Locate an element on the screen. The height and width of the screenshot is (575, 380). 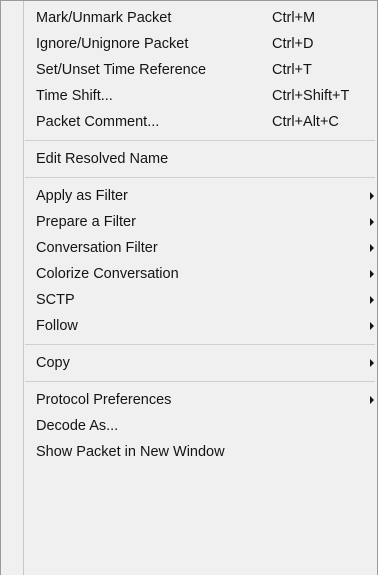
menu-item-sctp: SCTP is located at coordinates (189, 300).